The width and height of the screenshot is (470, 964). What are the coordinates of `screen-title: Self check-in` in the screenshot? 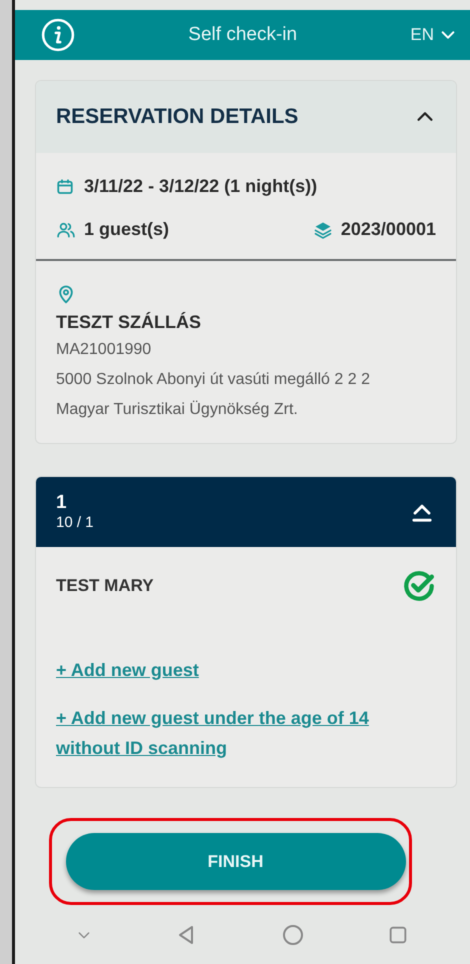 It's located at (242, 34).